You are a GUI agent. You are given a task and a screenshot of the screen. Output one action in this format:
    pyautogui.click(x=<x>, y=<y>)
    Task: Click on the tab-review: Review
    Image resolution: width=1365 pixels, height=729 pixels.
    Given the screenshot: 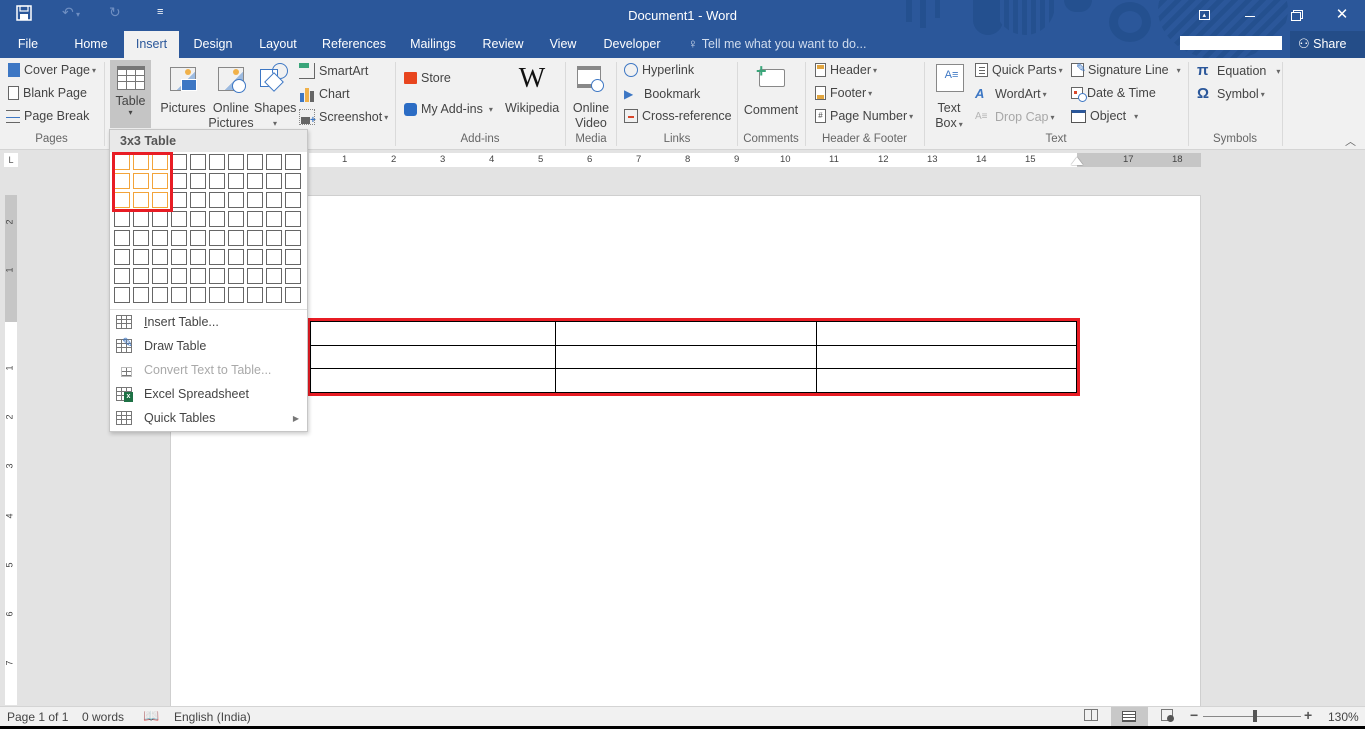 What is the action you would take?
    pyautogui.click(x=503, y=44)
    